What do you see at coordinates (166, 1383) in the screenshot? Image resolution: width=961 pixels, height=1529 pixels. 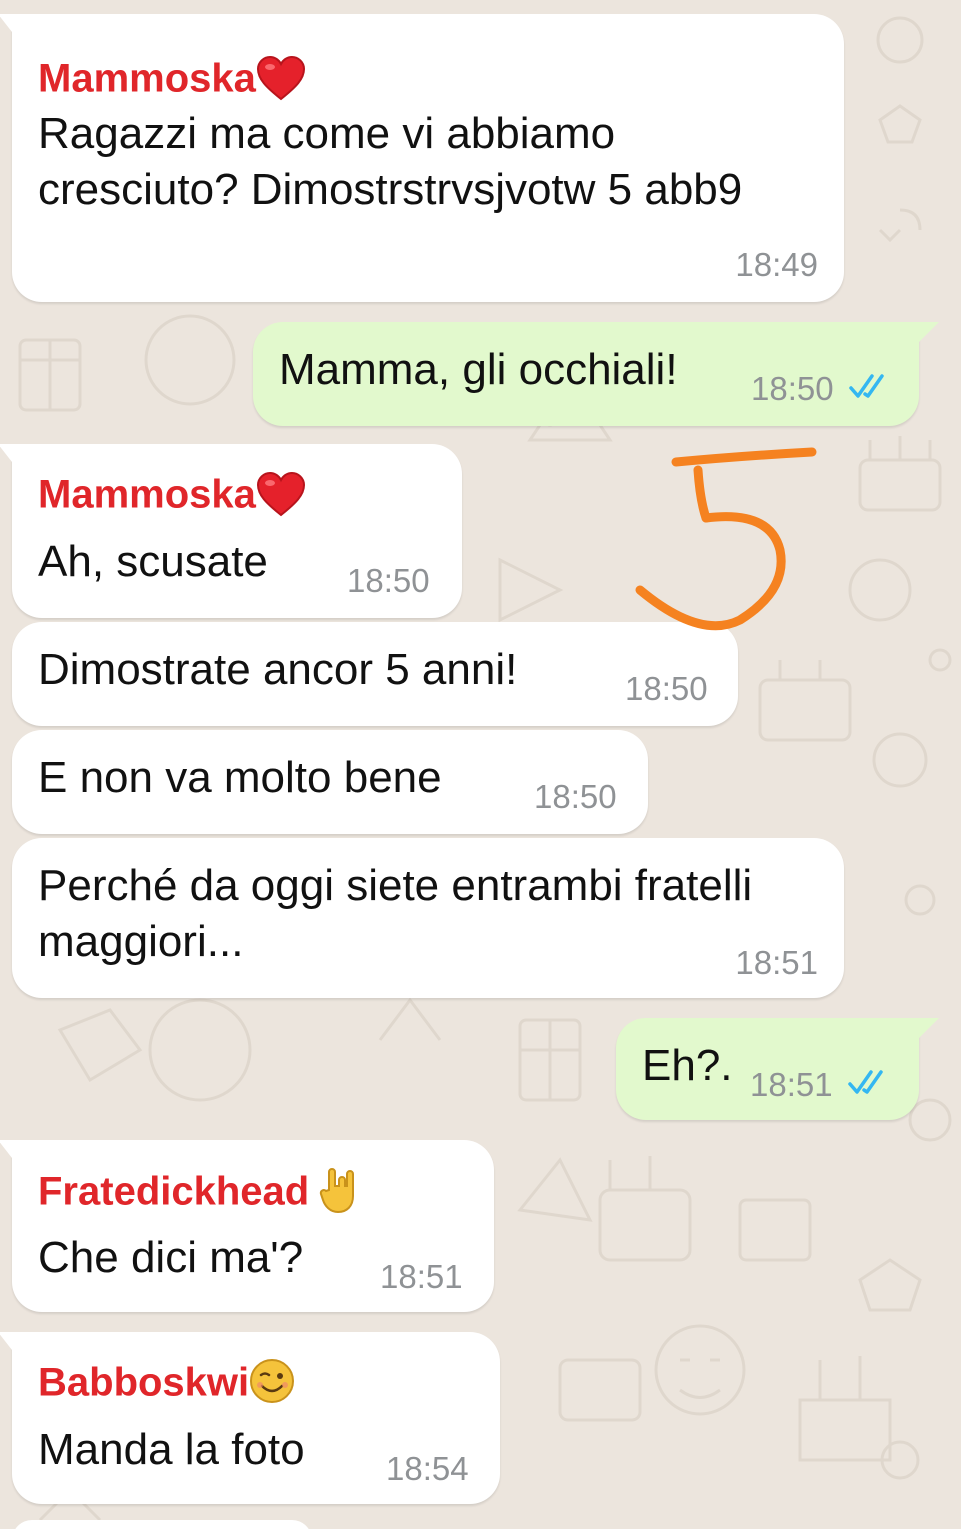 I see `sender-name: Babboskwi` at bounding box center [166, 1383].